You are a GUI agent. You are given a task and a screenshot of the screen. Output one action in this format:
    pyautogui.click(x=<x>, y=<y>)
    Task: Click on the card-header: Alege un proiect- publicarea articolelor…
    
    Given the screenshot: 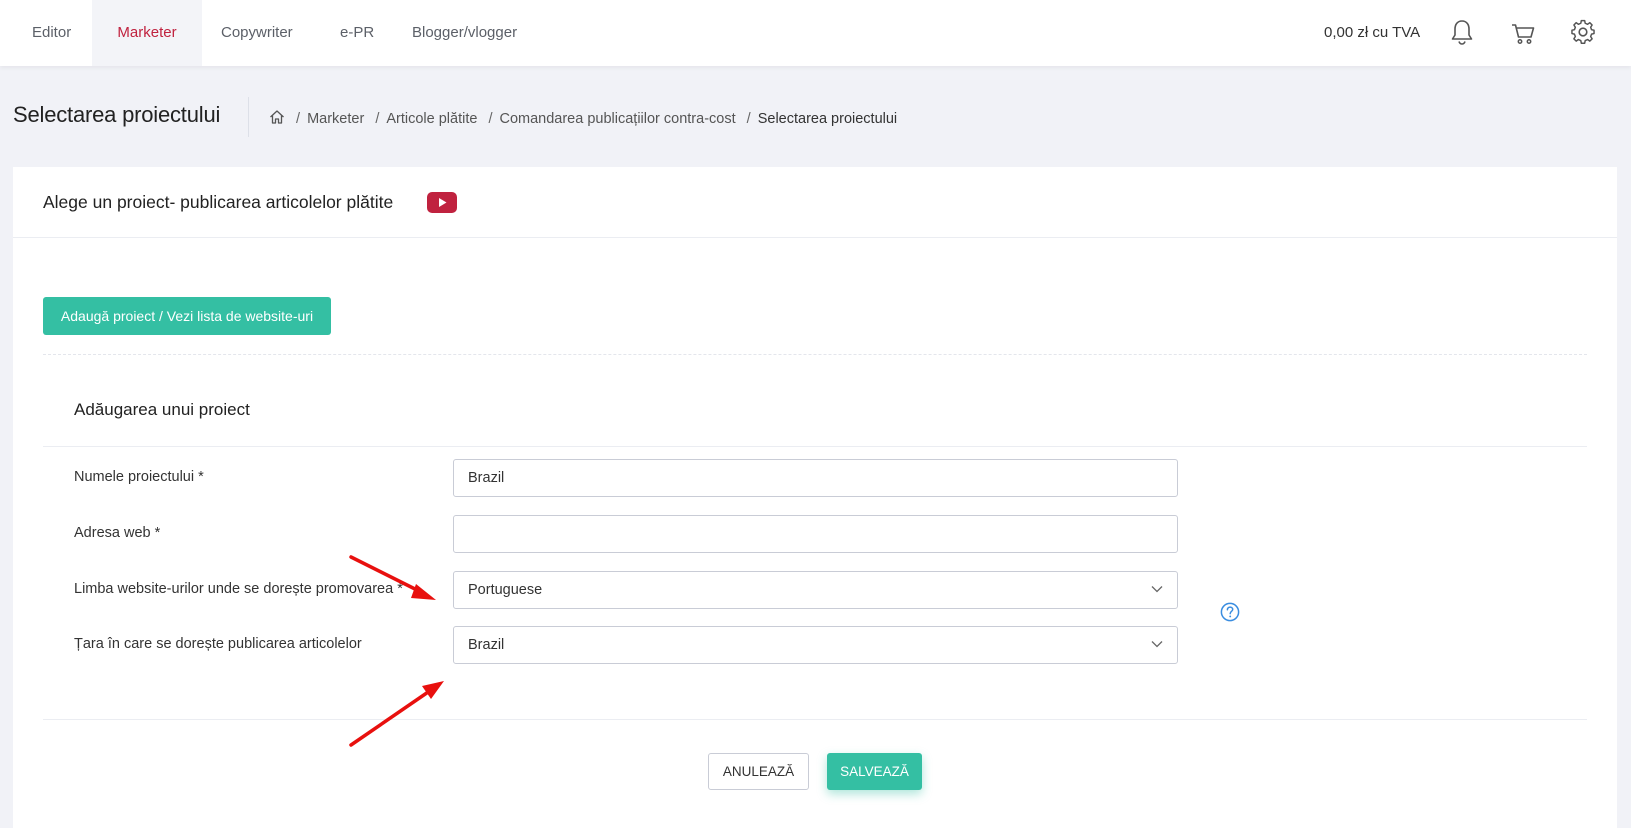 What is the action you would take?
    pyautogui.click(x=815, y=202)
    